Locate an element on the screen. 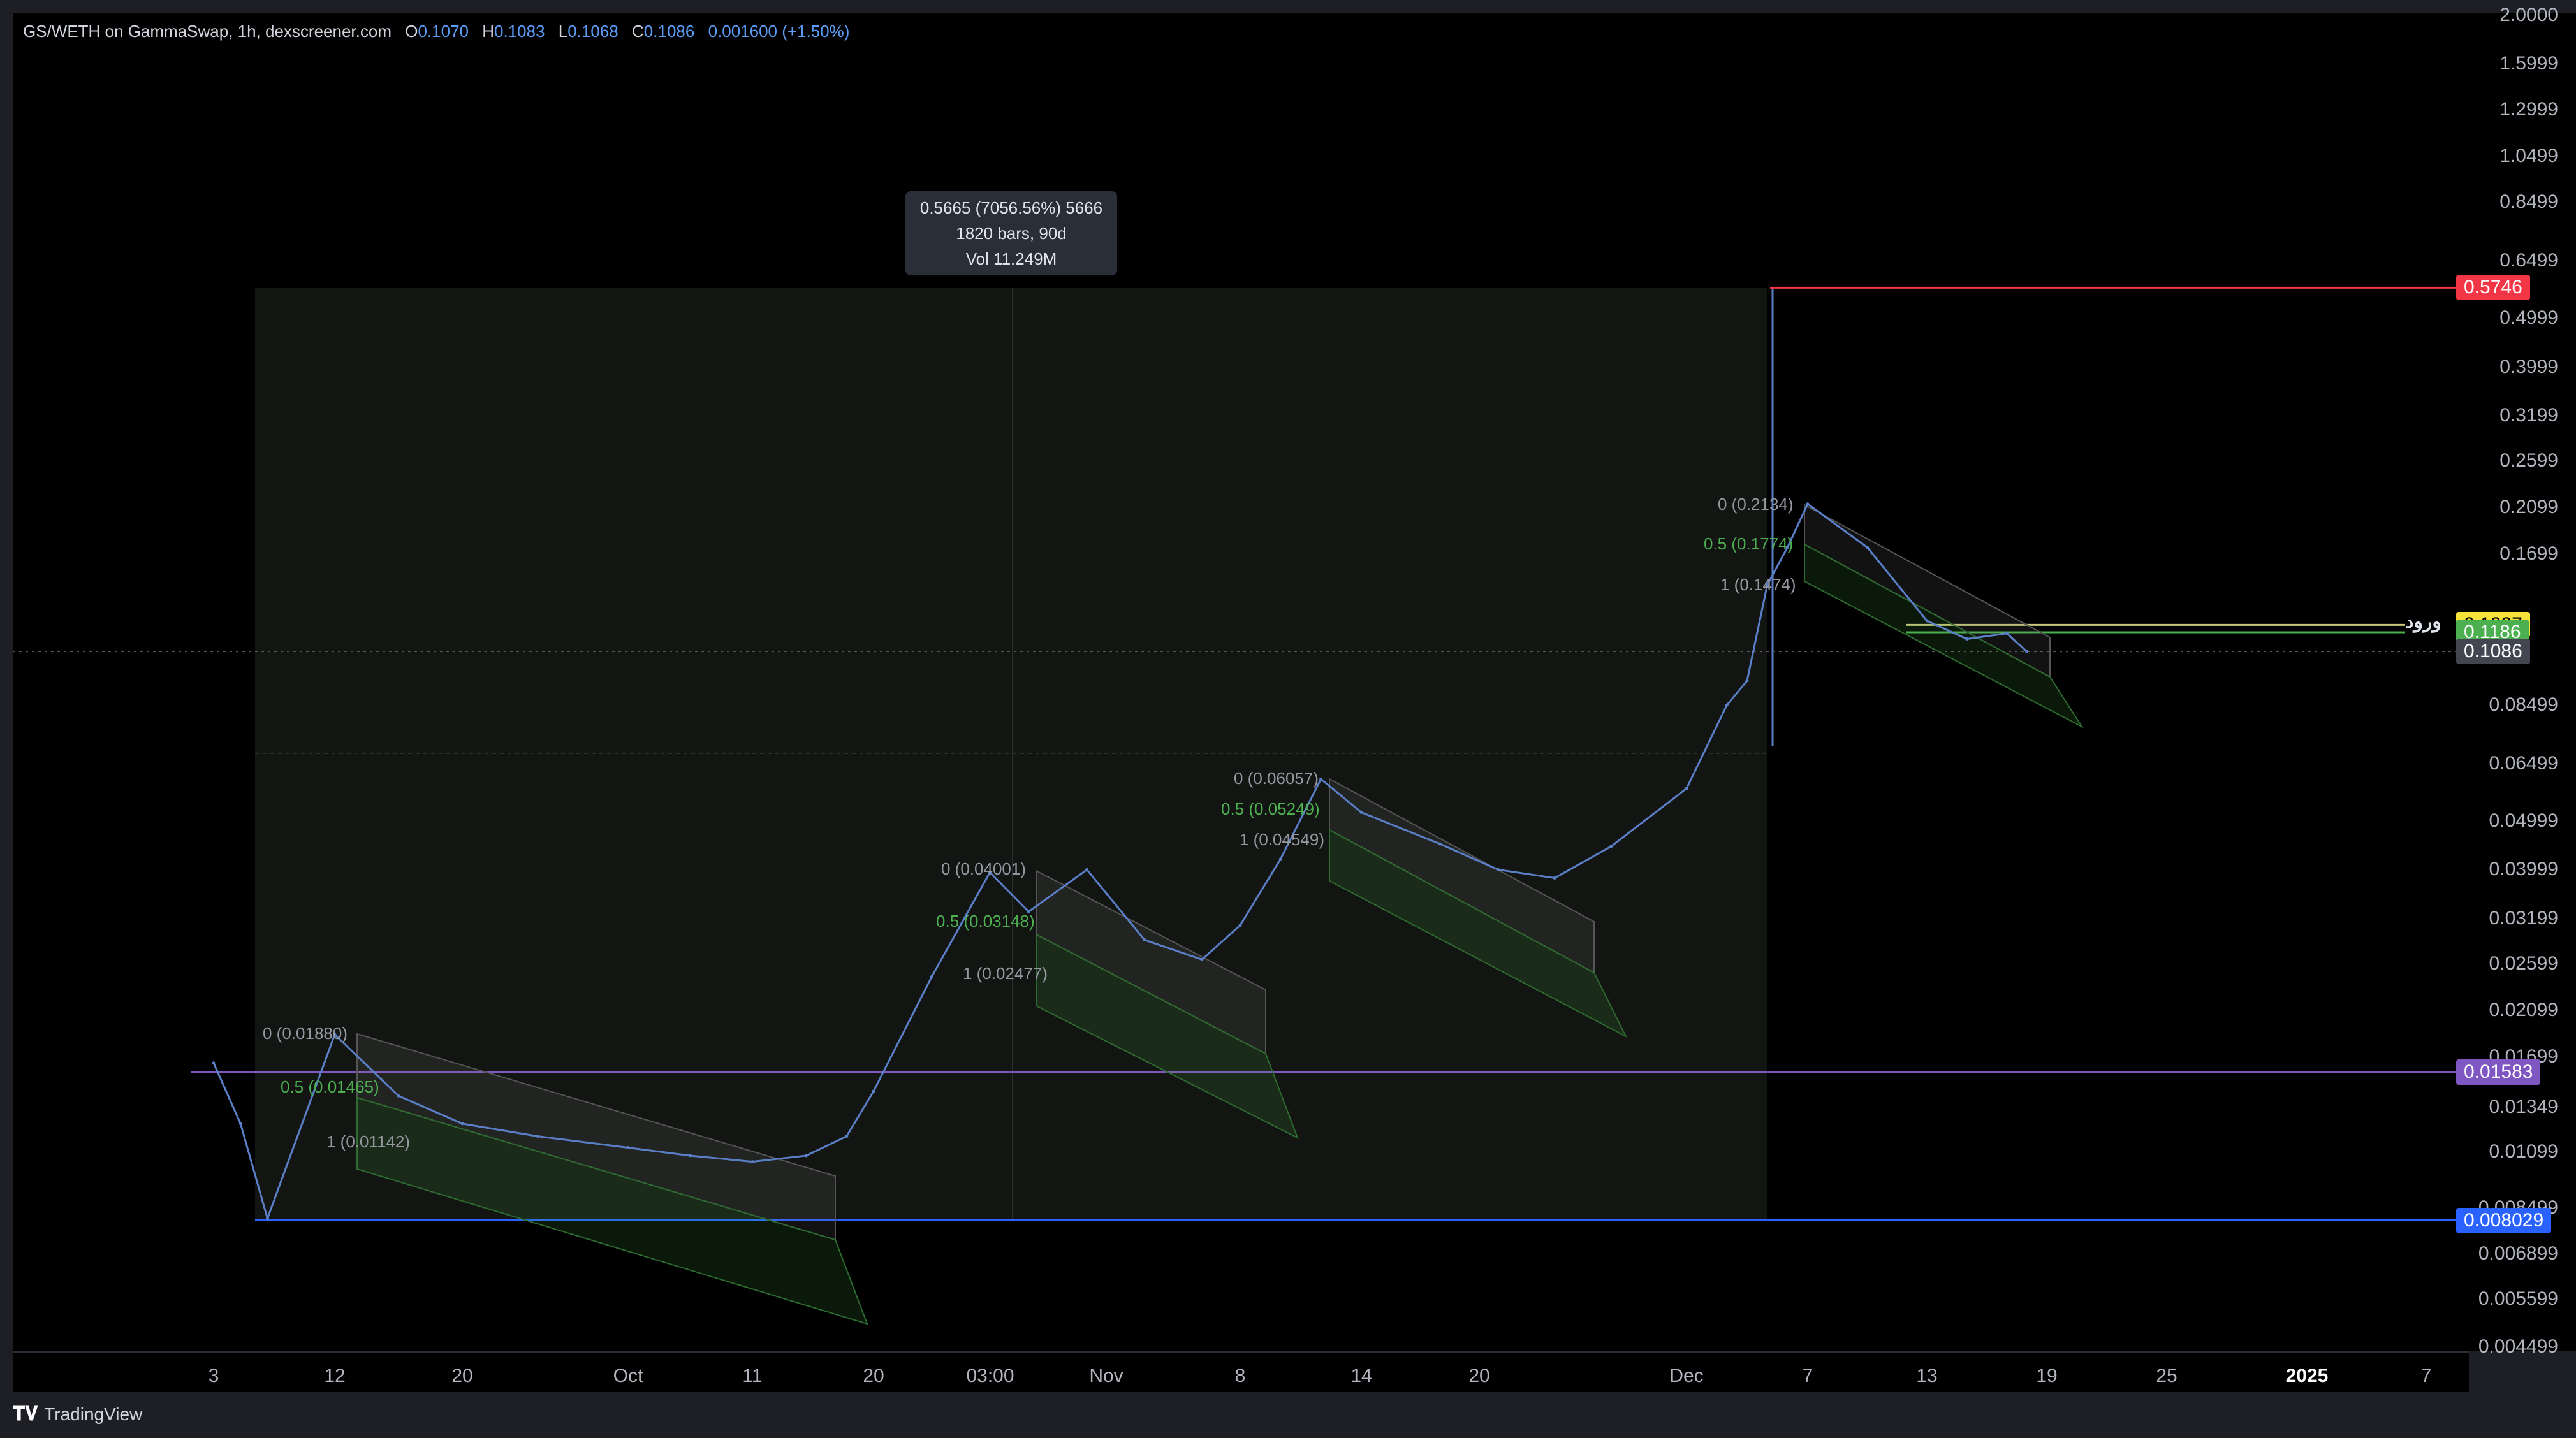  time-axis-label: 8 is located at coordinates (1240, 1375).